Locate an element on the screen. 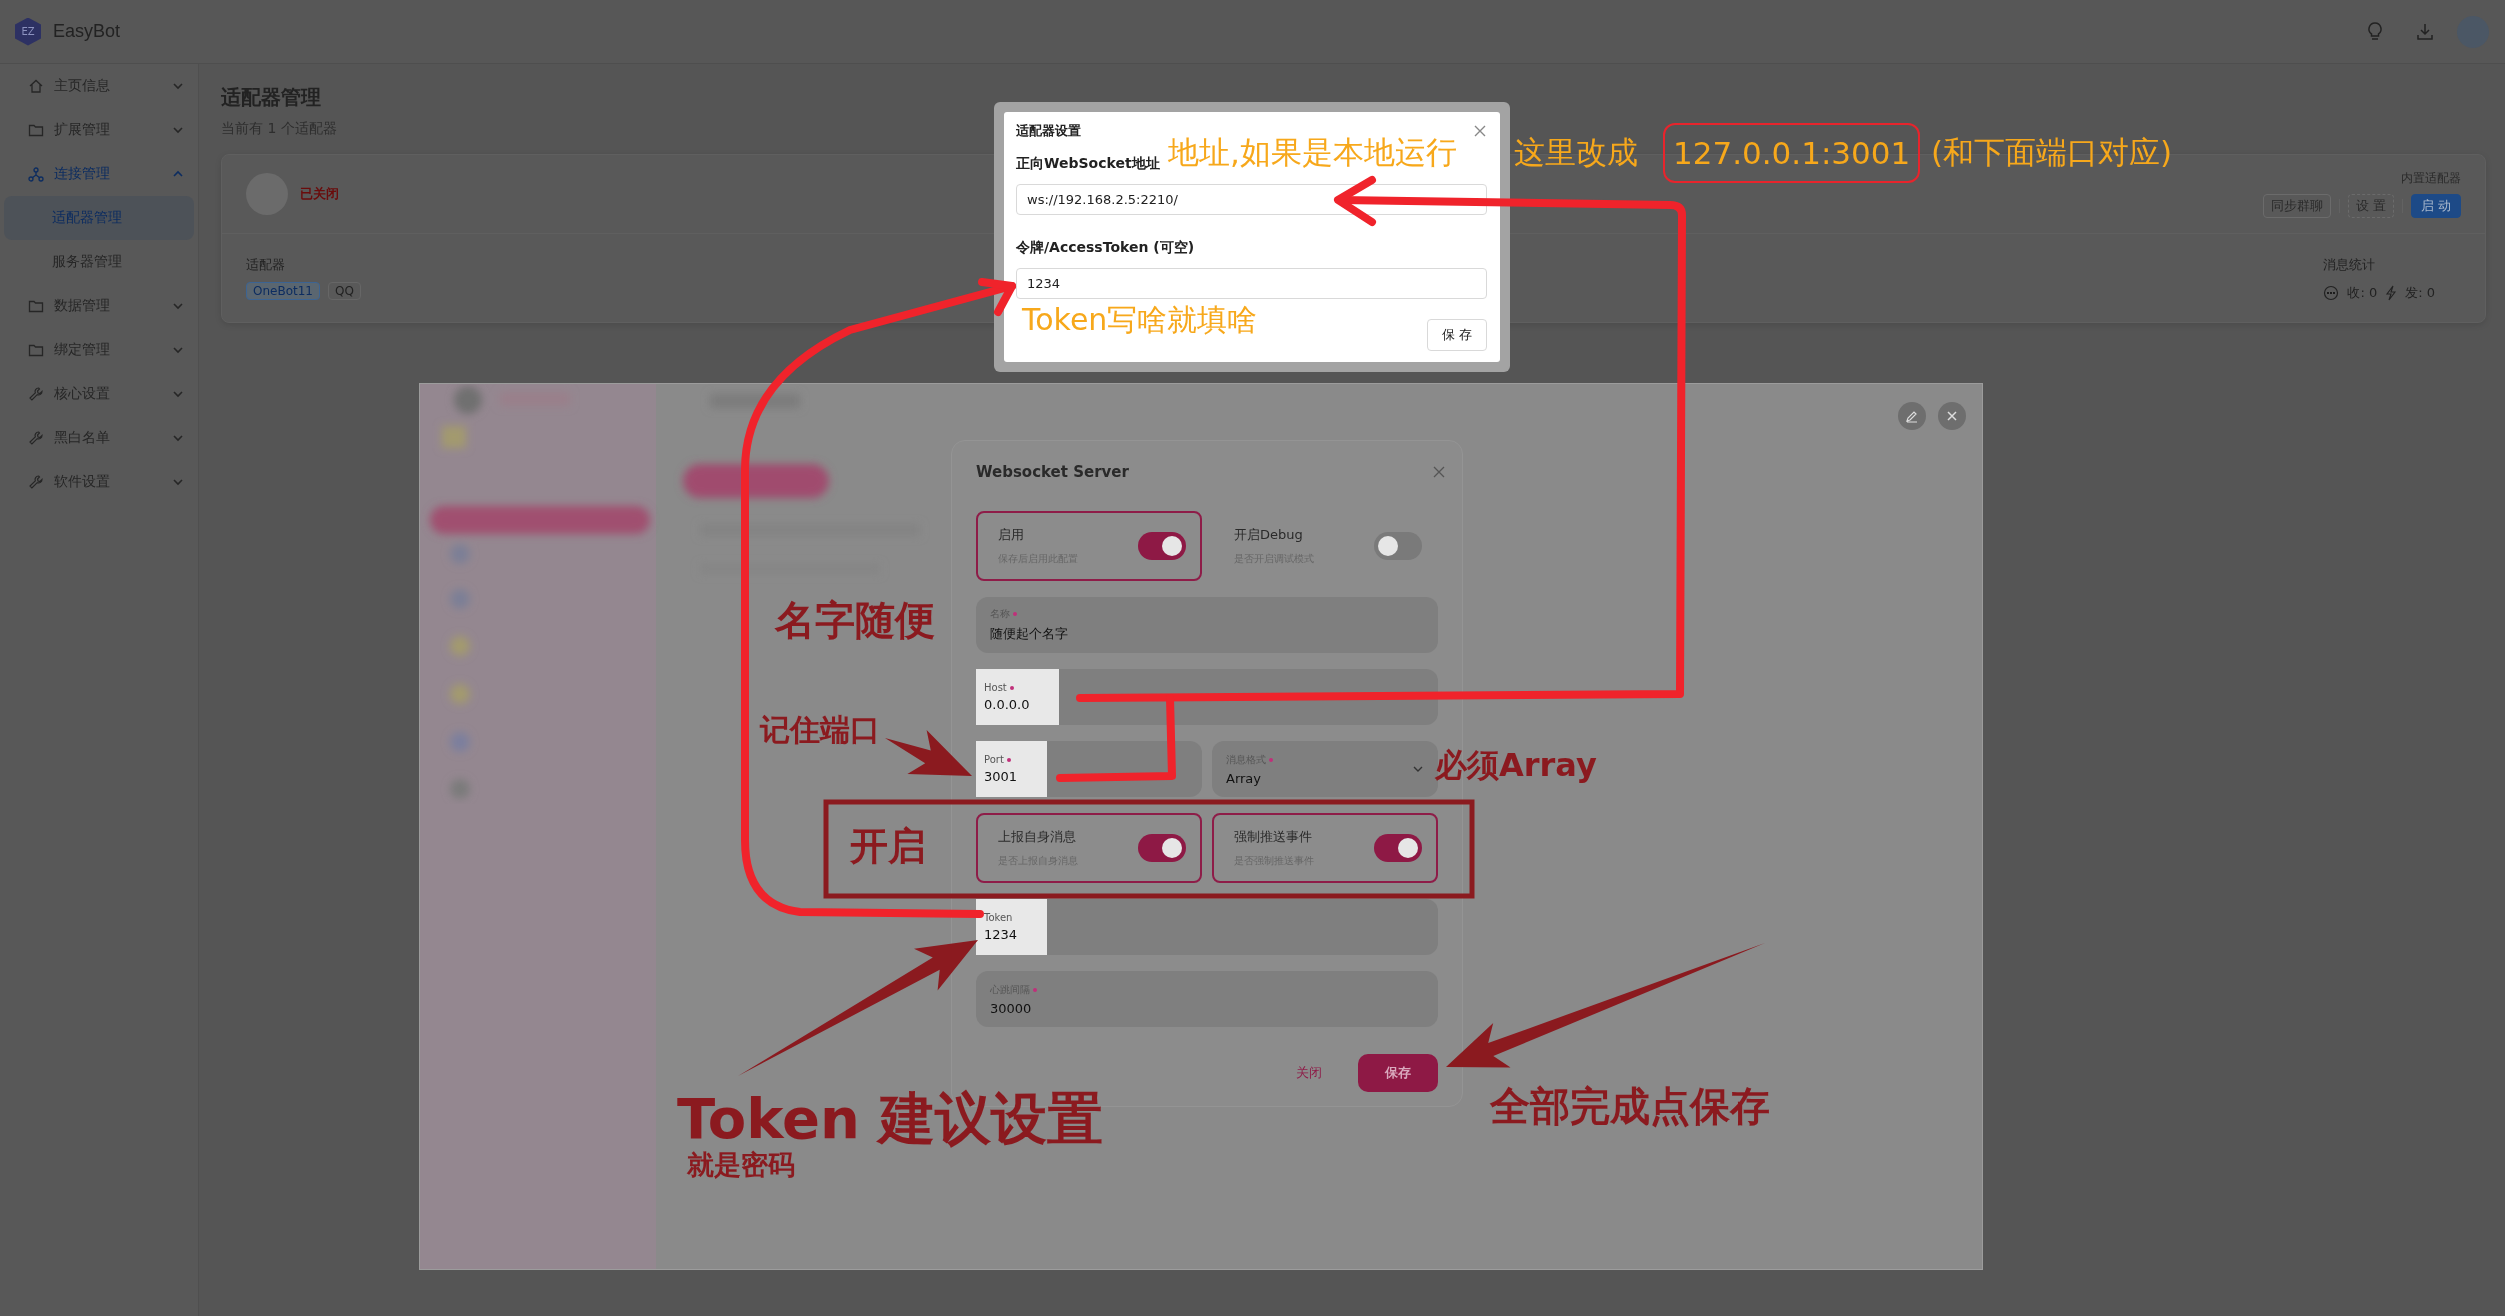 The image size is (2505, 1316). field-value: 随便起个名字 is located at coordinates (1029, 634).